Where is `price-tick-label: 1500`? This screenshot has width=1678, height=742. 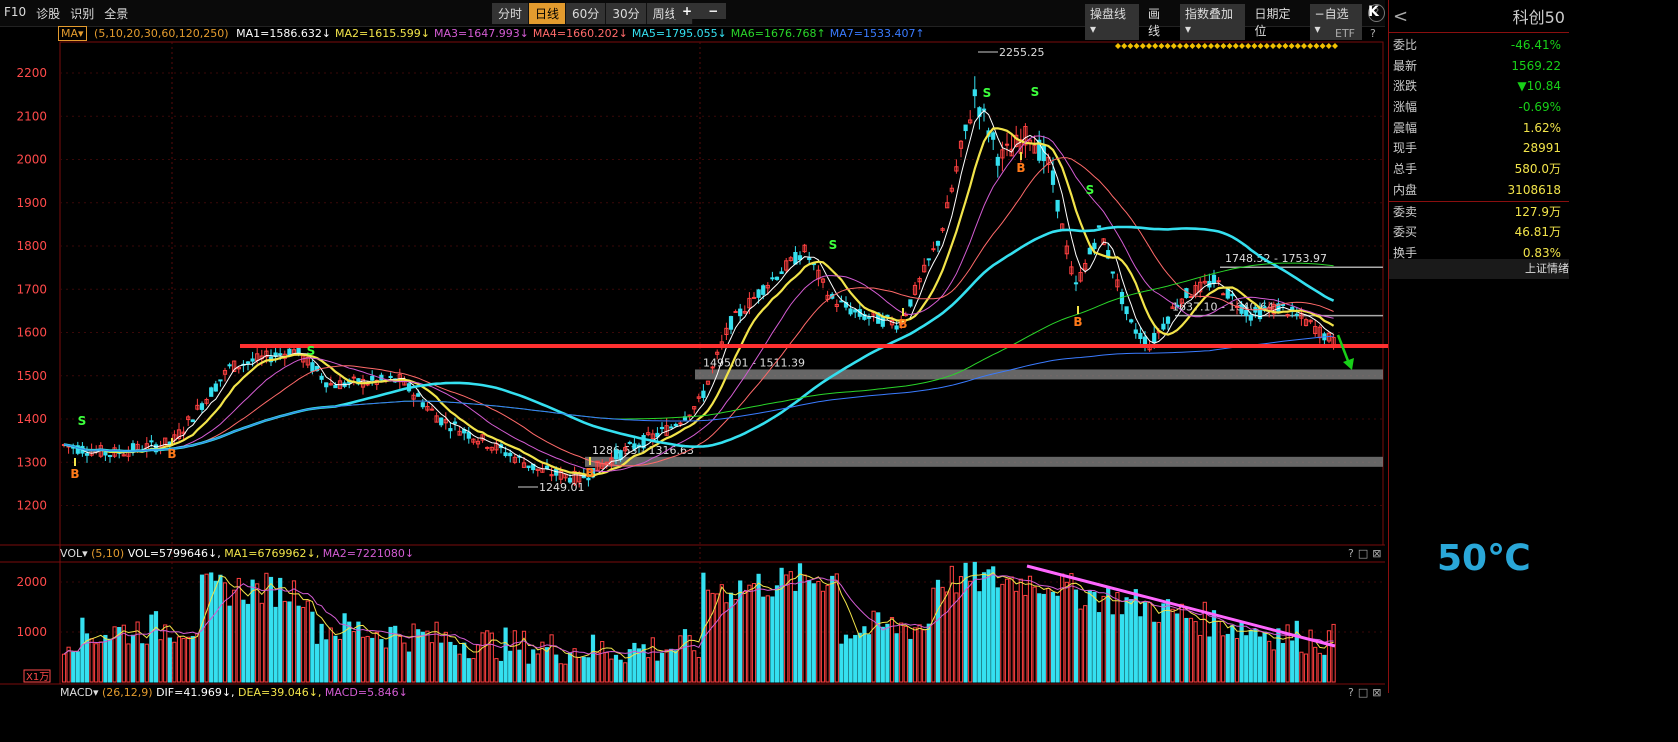
price-tick-label: 1500 is located at coordinates (31, 376).